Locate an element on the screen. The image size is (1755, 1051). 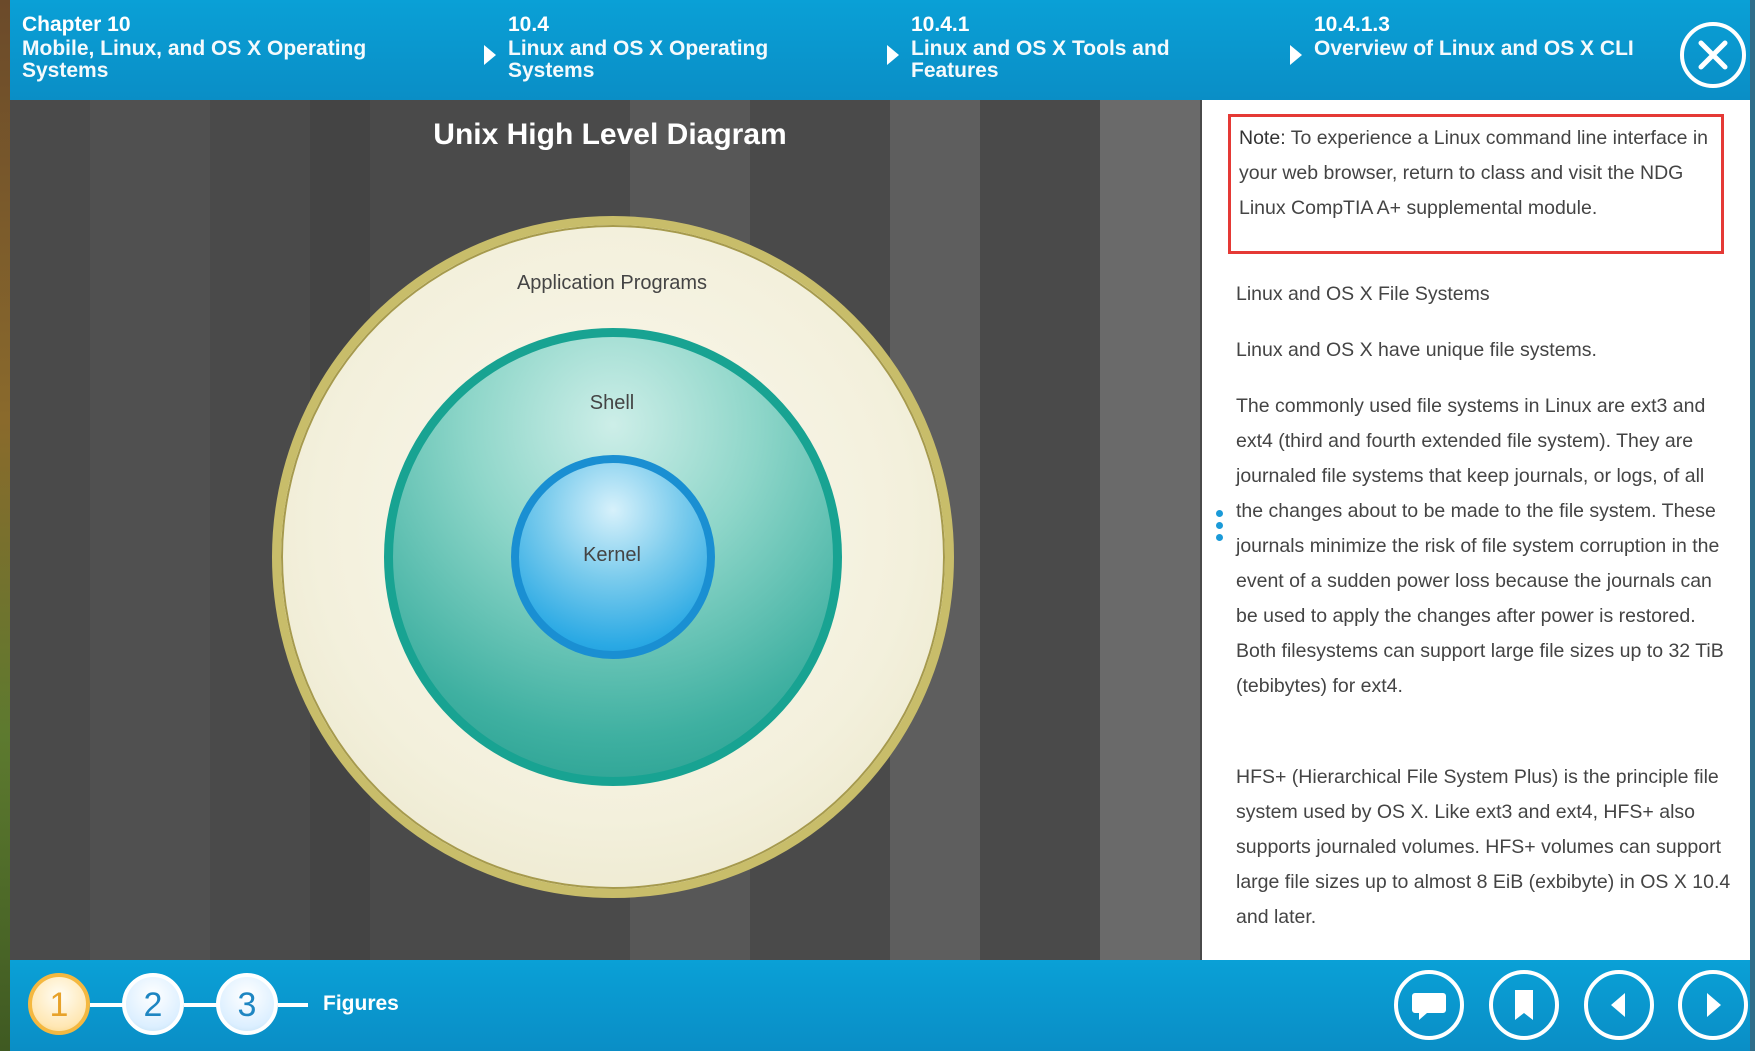
previous-button is located at coordinates (1619, 1005).